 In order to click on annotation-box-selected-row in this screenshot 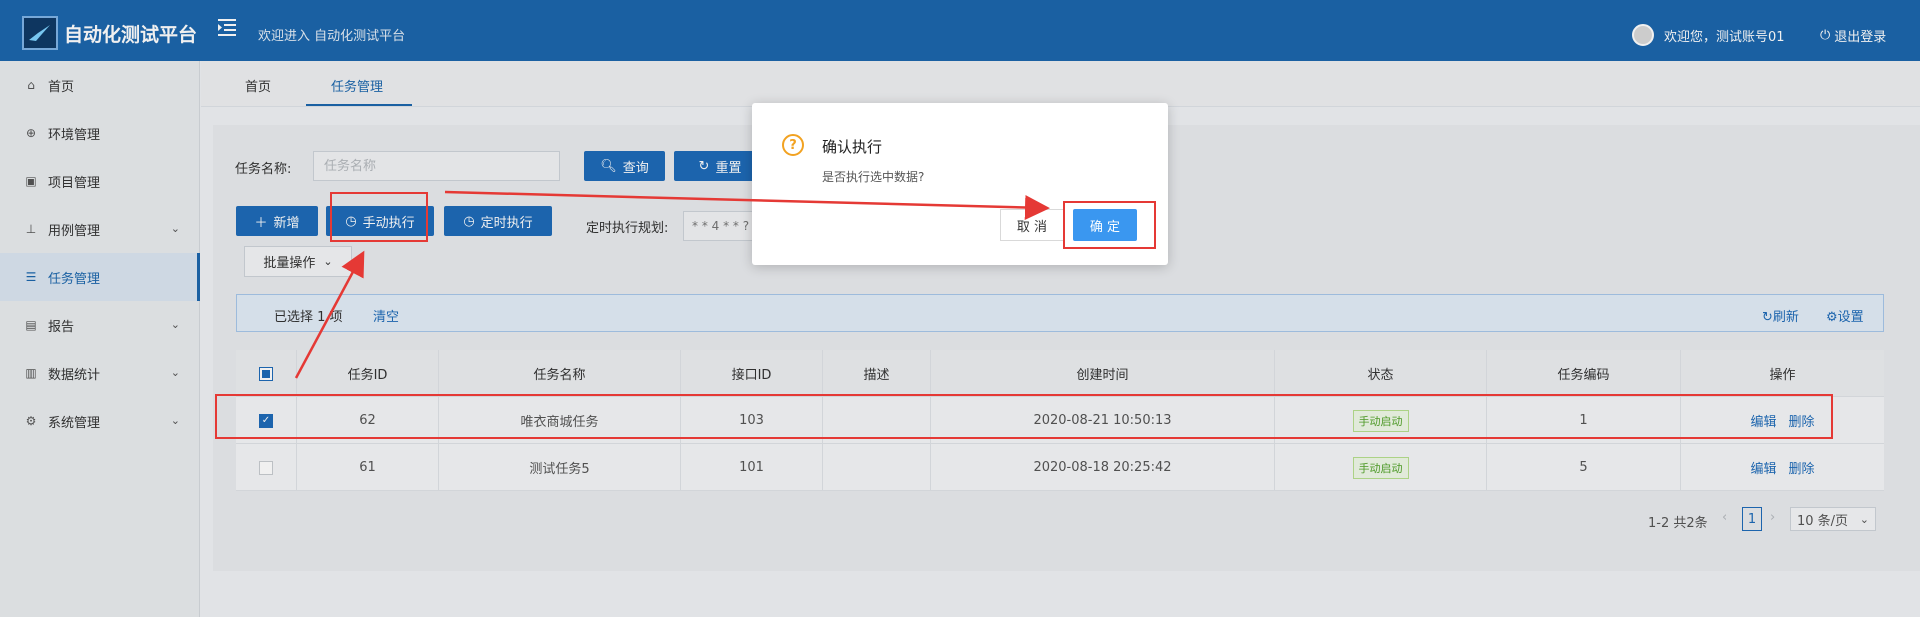, I will do `click(1024, 416)`.